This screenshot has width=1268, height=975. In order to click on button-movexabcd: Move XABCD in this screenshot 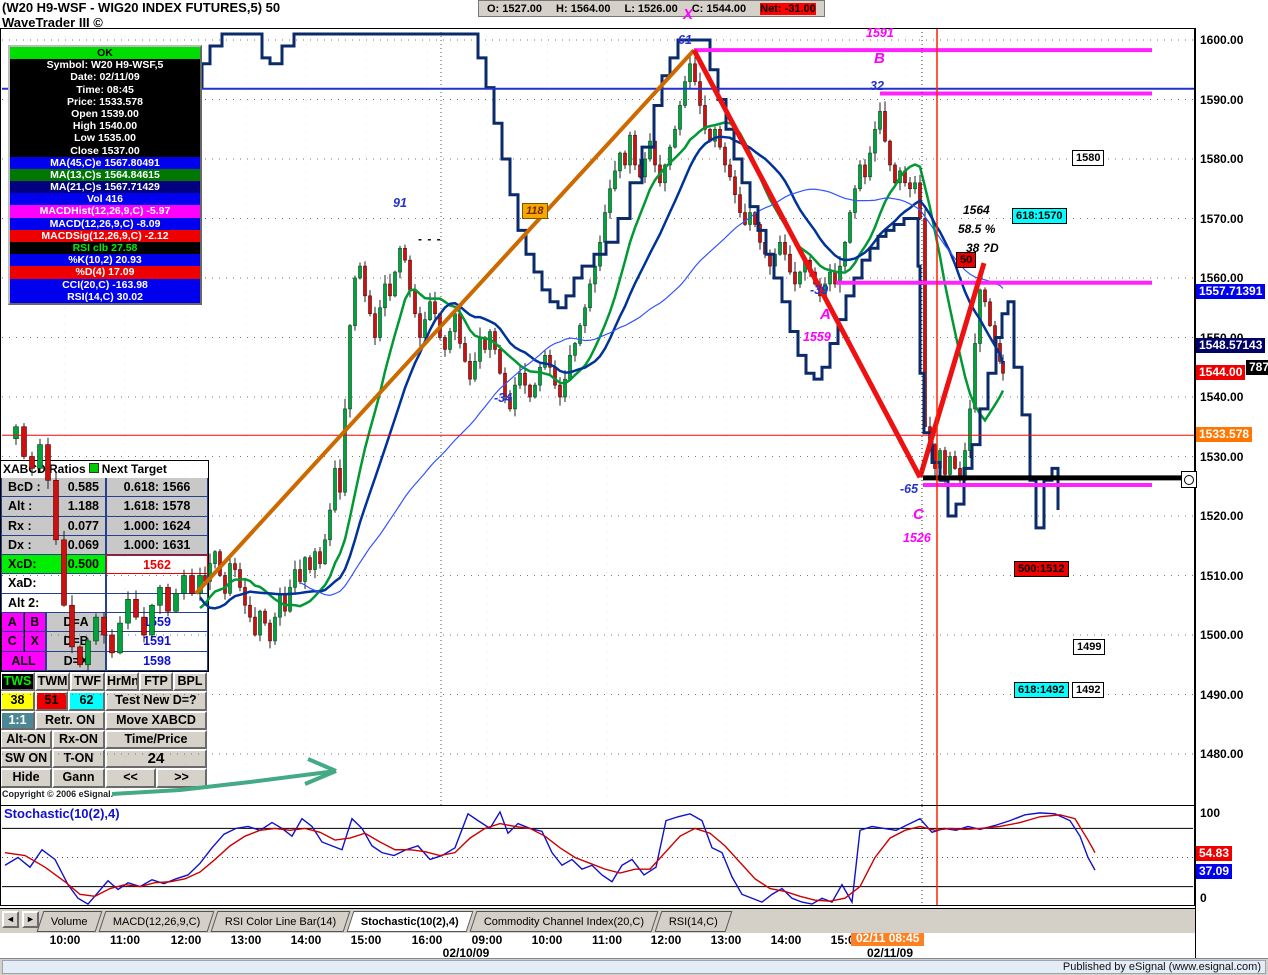, I will do `click(156, 720)`.